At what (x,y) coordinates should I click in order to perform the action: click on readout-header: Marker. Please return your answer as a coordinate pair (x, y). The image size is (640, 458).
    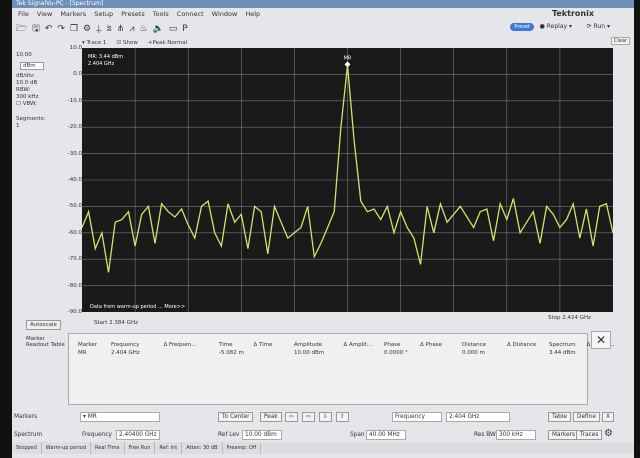
    Looking at the image, I should click on (87, 345).